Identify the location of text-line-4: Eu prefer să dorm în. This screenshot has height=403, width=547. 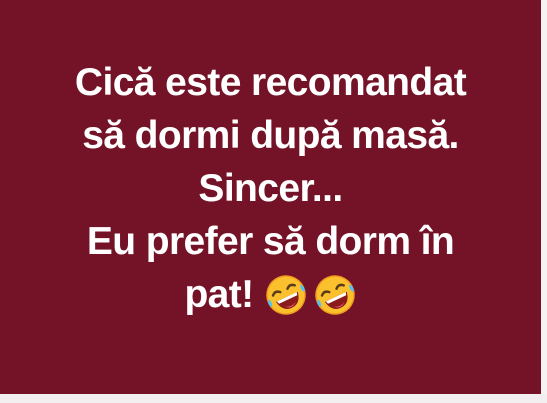
(270, 241).